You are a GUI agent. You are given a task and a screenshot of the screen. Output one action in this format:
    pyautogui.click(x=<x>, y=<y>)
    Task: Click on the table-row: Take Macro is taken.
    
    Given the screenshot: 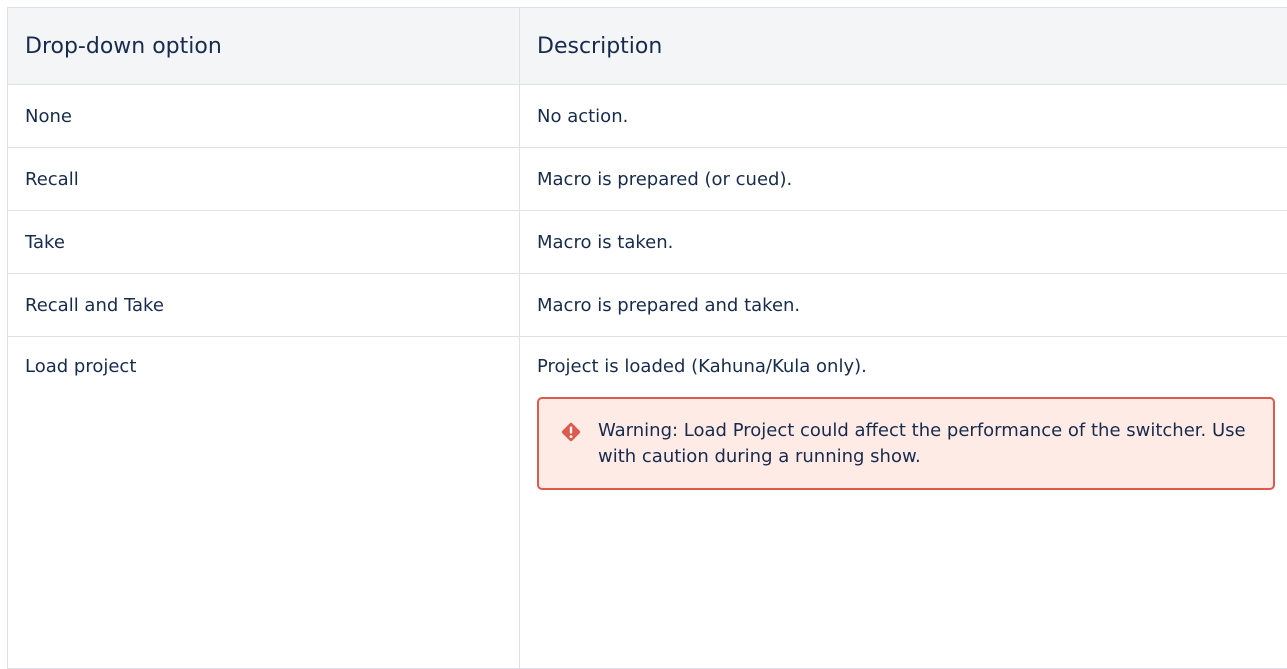 What is the action you would take?
    pyautogui.click(x=647, y=242)
    